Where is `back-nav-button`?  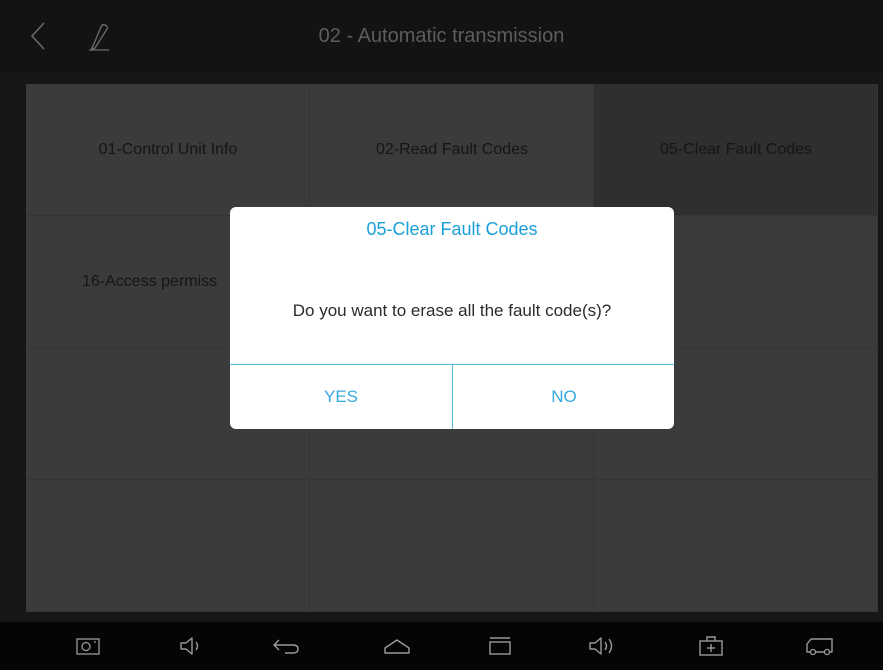 back-nav-button is located at coordinates (286, 646).